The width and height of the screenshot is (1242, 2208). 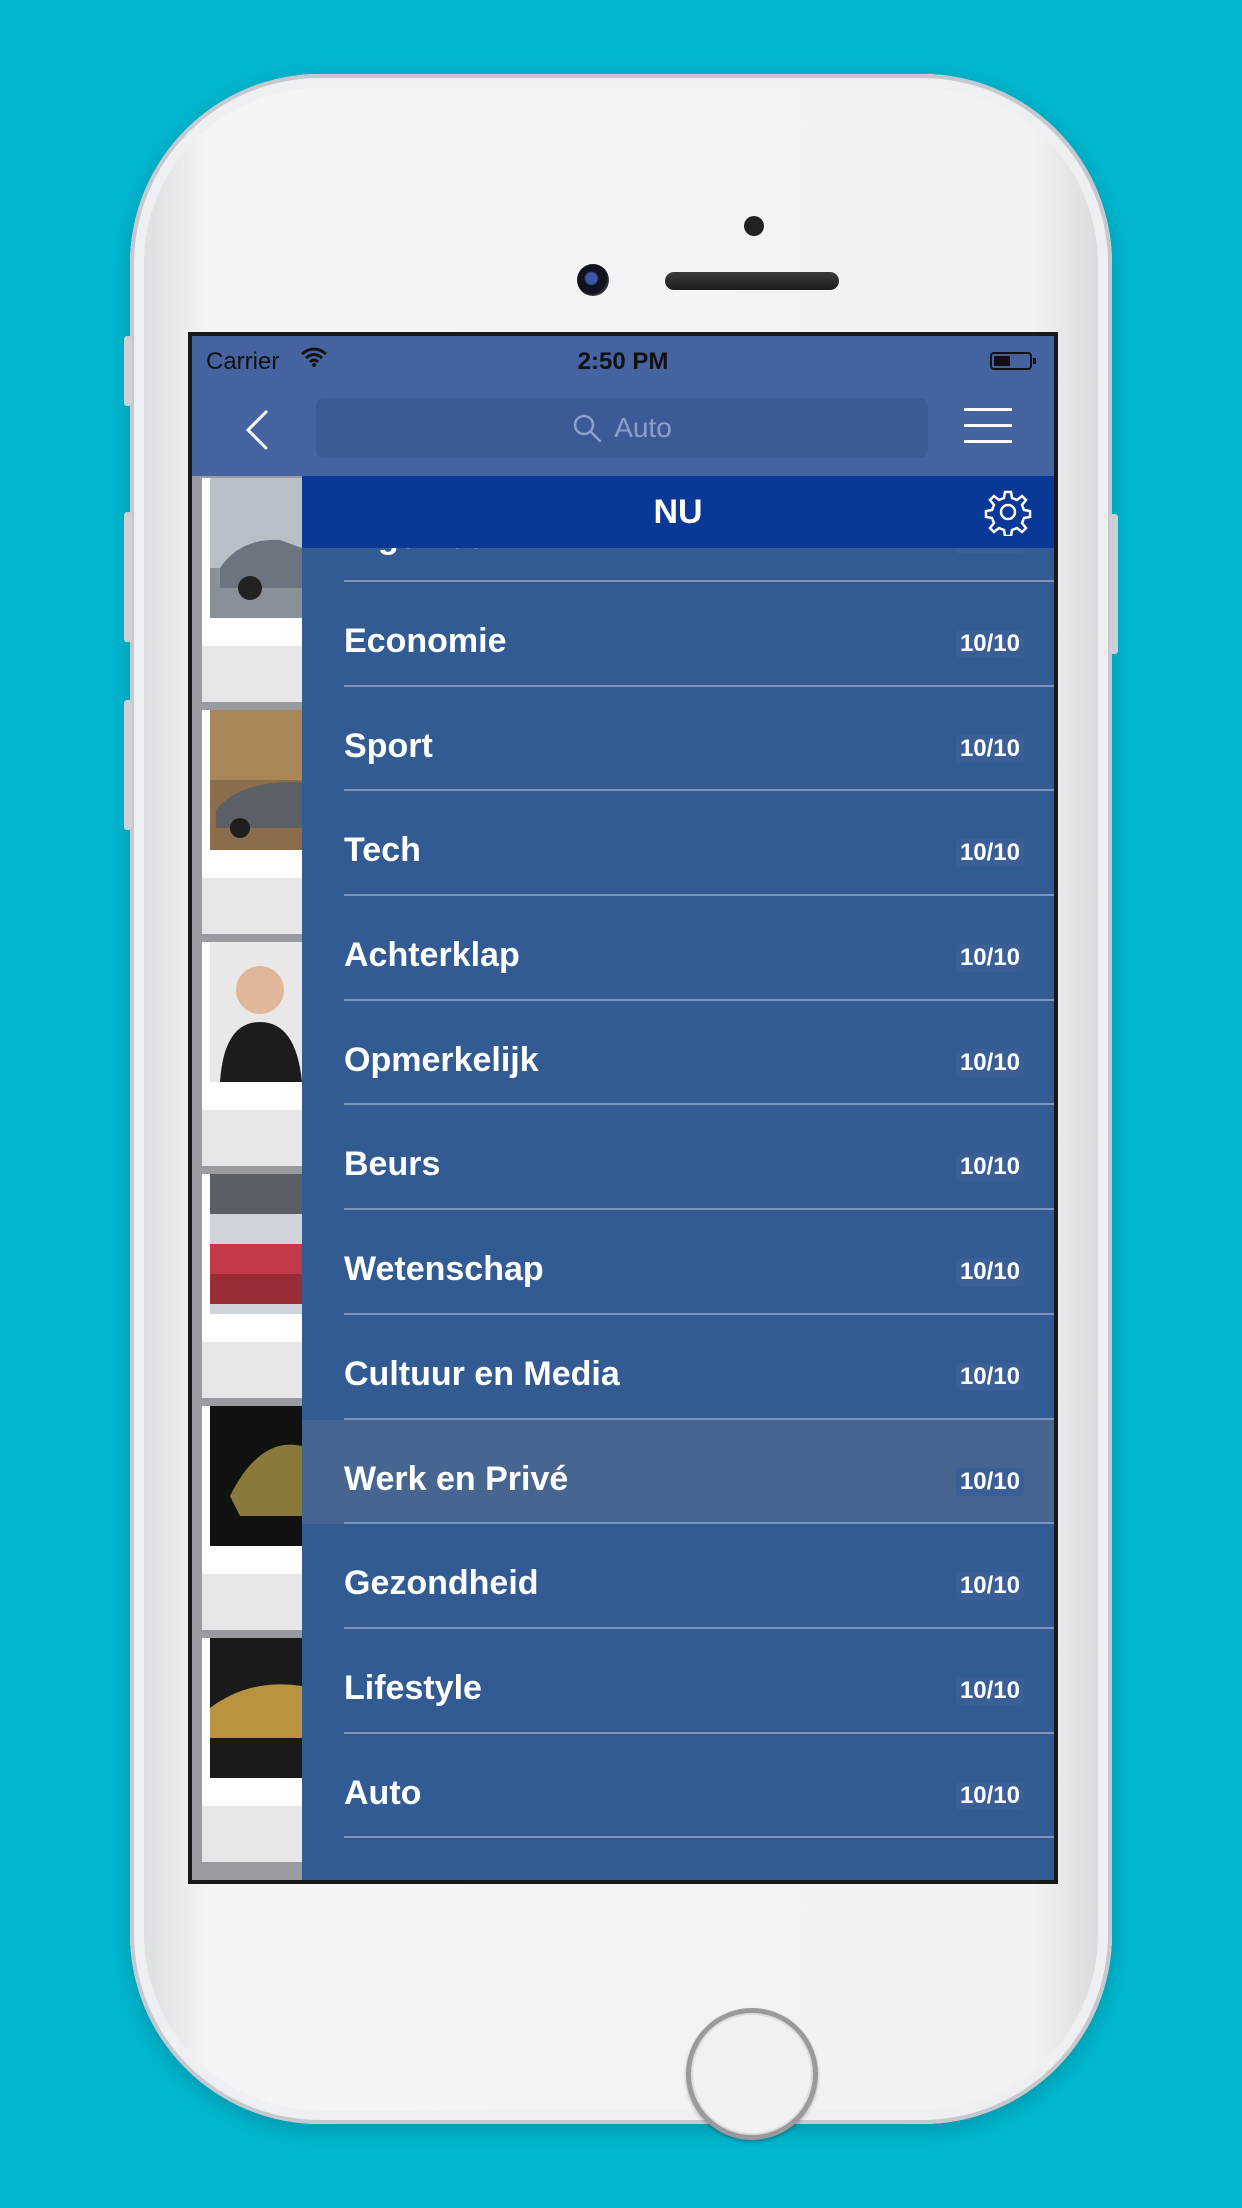 What do you see at coordinates (752, 2074) in the screenshot?
I see `home-button` at bounding box center [752, 2074].